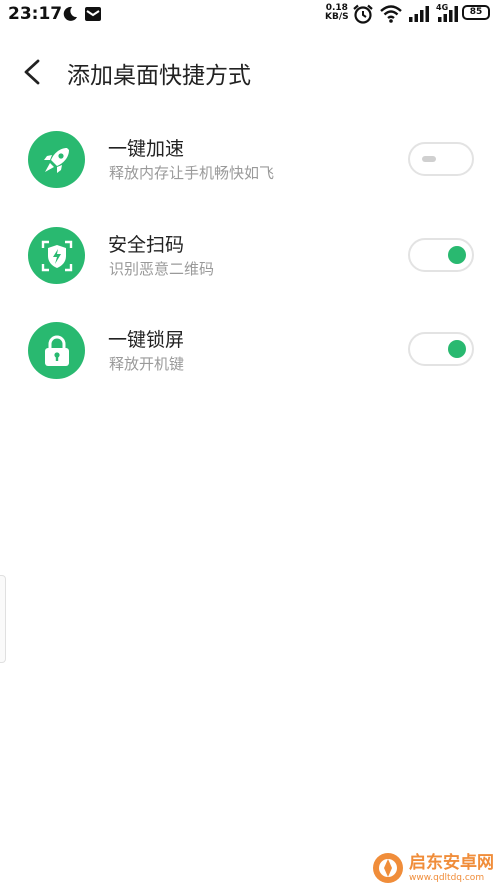 The width and height of the screenshot is (500, 889). I want to click on shortcut-row-speedup: 一键加速 释放内存让手机畅快如飞, so click(250, 160).